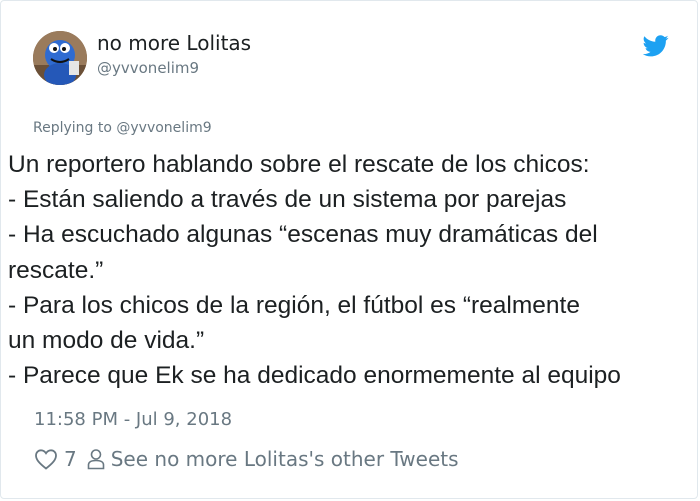  What do you see at coordinates (174, 43) in the screenshot?
I see `display-name: no more Lolitas` at bounding box center [174, 43].